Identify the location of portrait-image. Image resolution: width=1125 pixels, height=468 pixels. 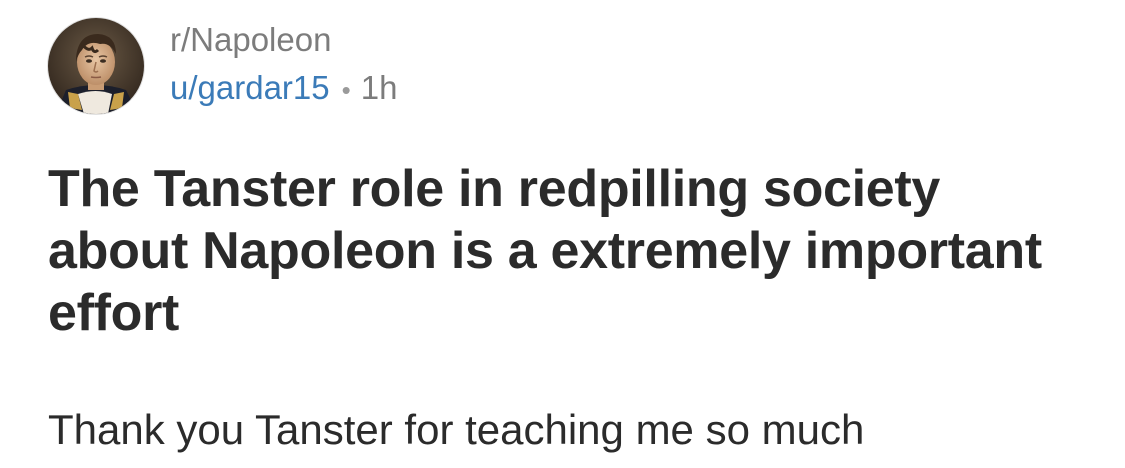
(96, 66).